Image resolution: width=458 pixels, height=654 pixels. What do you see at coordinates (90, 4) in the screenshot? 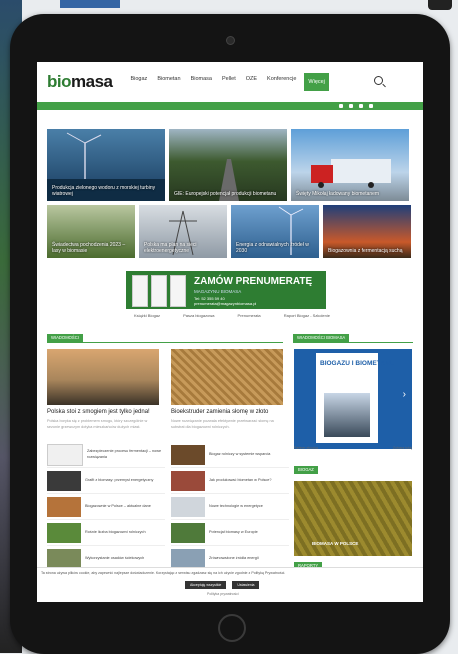
I see `background-top` at bounding box center [90, 4].